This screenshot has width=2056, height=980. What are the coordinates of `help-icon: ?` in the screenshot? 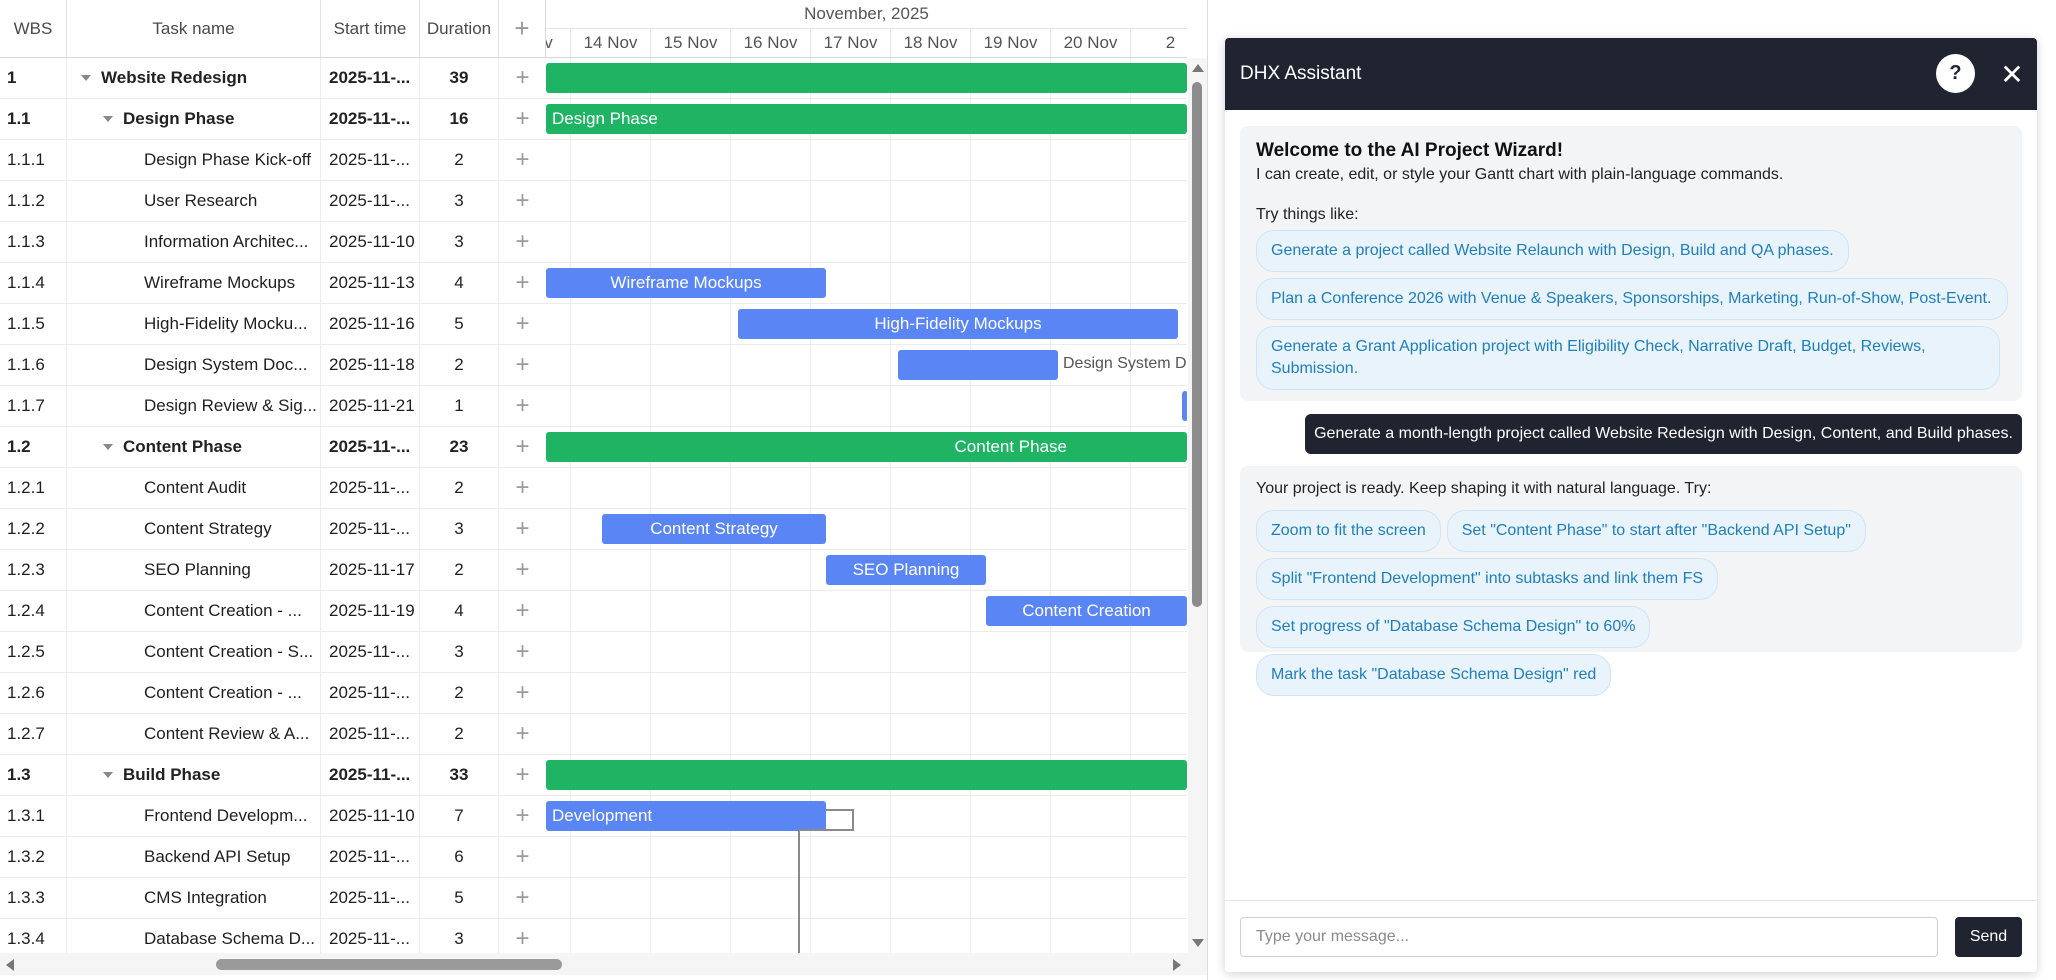 It's located at (1955, 73).